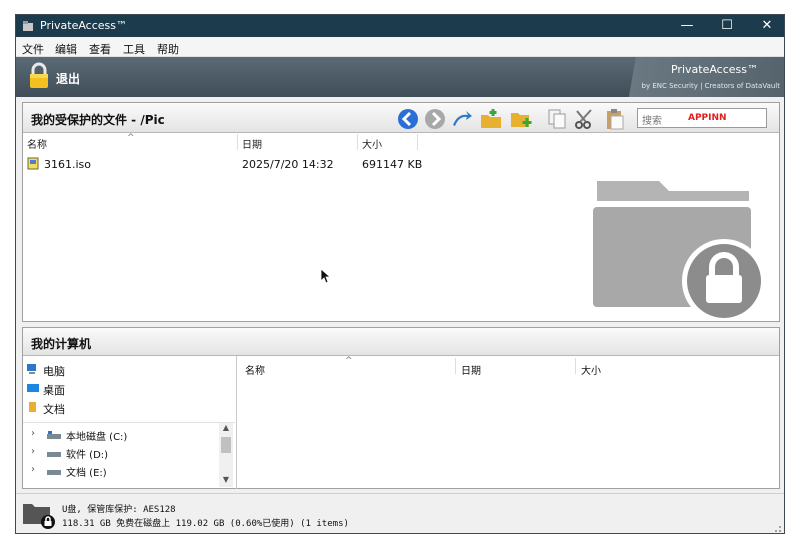 The width and height of the screenshot is (800, 551). I want to click on resize-grip-icon, so click(777, 528).